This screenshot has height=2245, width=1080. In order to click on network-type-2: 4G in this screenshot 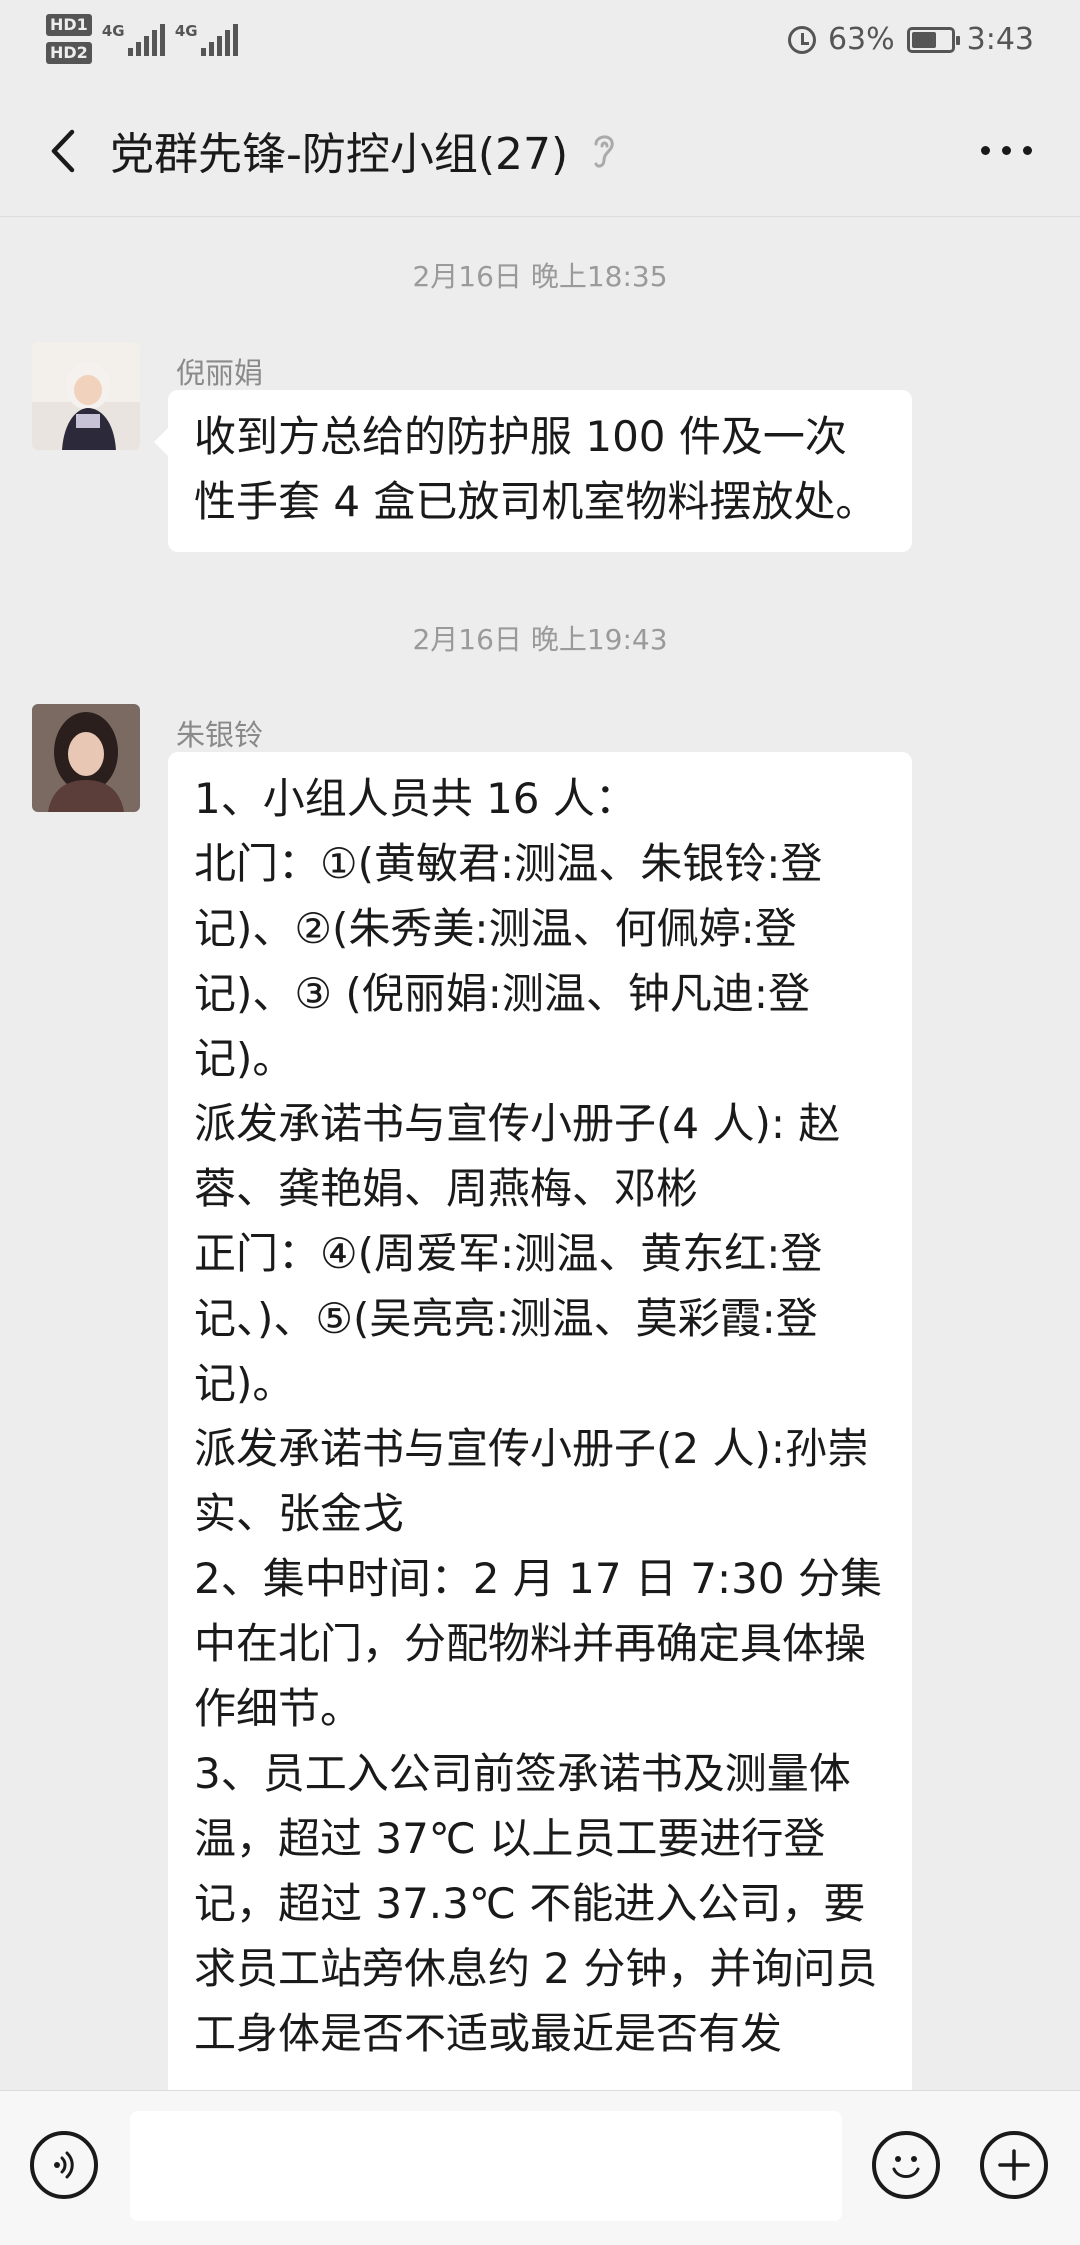, I will do `click(186, 31)`.